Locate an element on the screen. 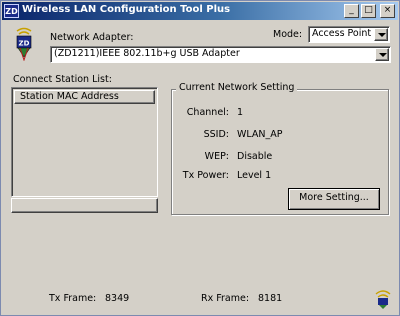  app-title-icon: ZD is located at coordinates (11, 11).